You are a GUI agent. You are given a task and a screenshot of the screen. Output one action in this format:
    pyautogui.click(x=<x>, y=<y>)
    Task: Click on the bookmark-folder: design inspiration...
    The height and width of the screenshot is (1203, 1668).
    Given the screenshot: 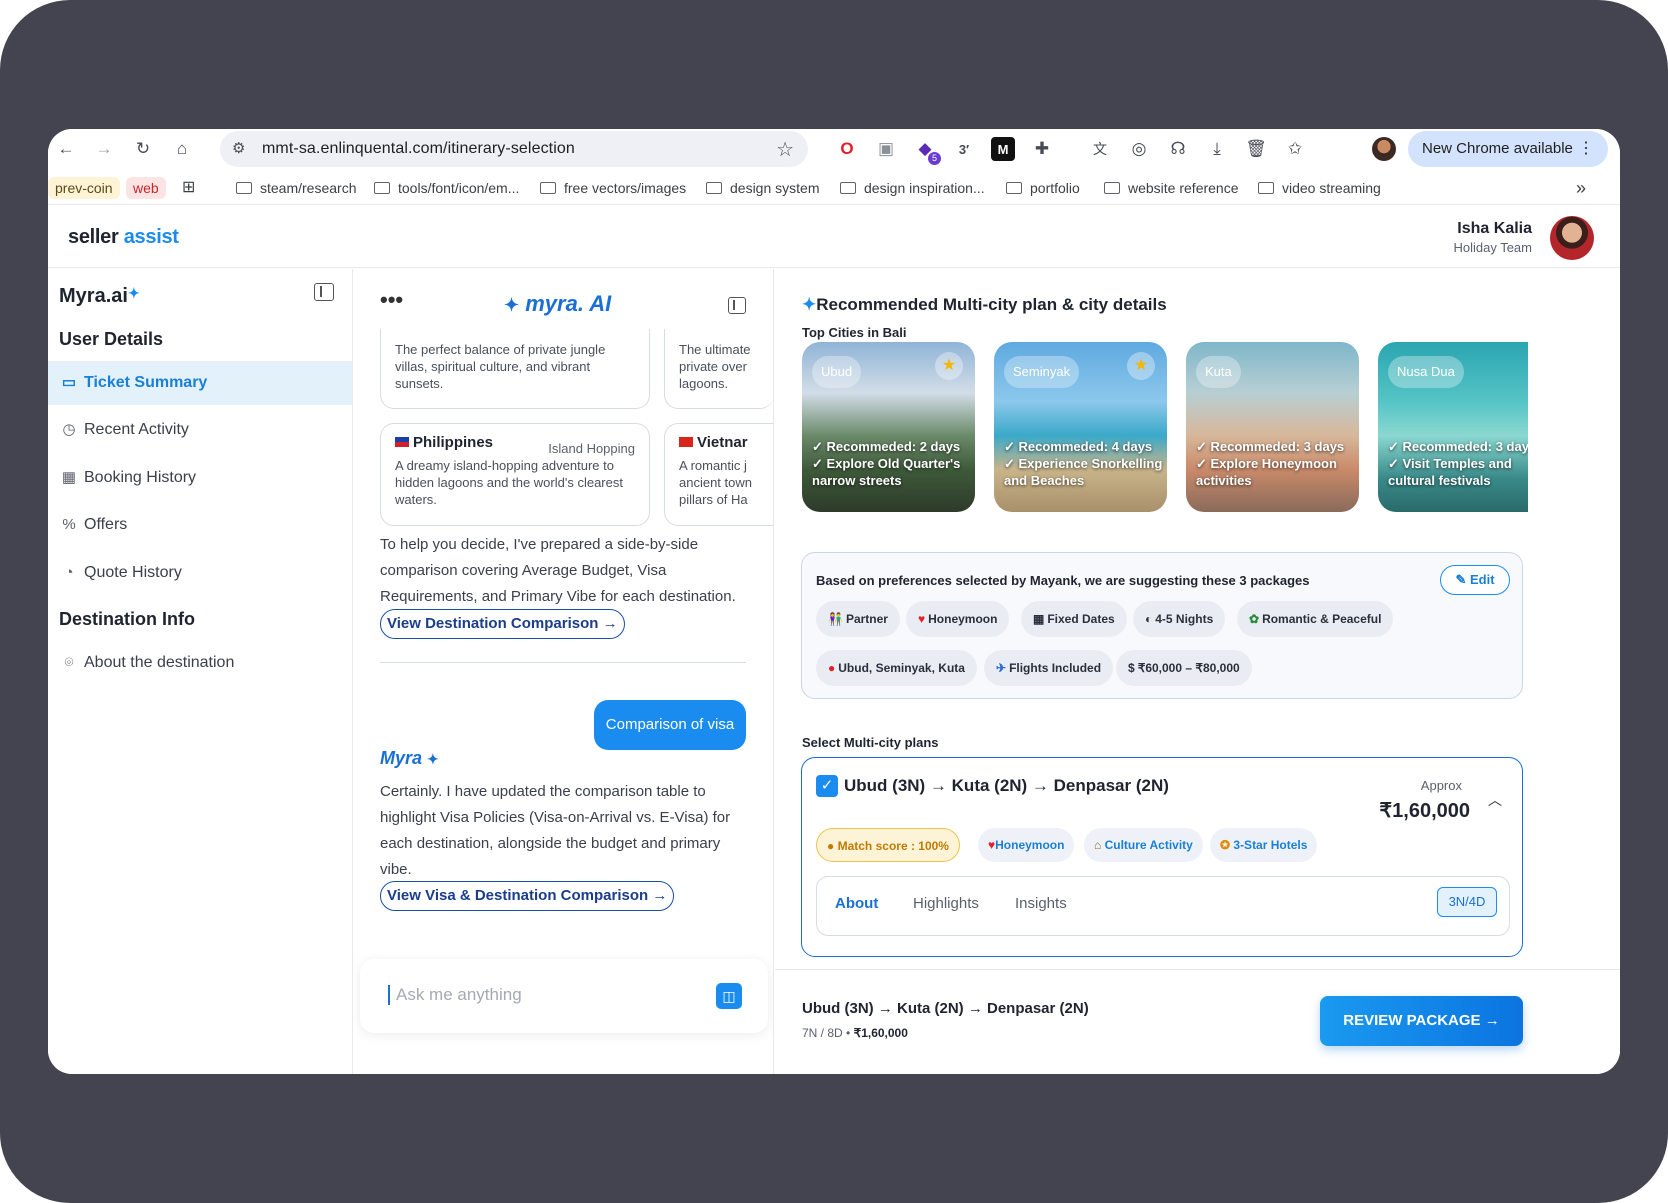 What is the action you would take?
    pyautogui.click(x=912, y=188)
    